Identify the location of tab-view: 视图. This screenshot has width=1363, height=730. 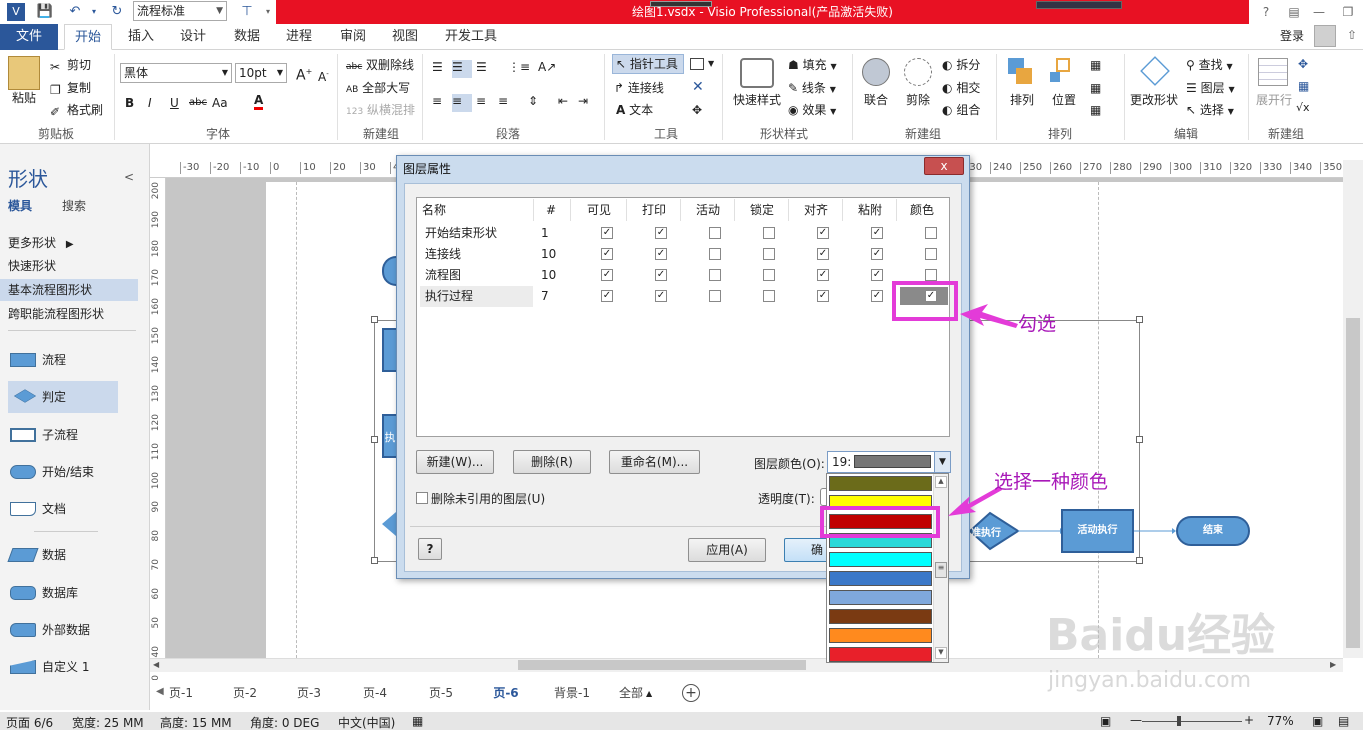
(405, 37).